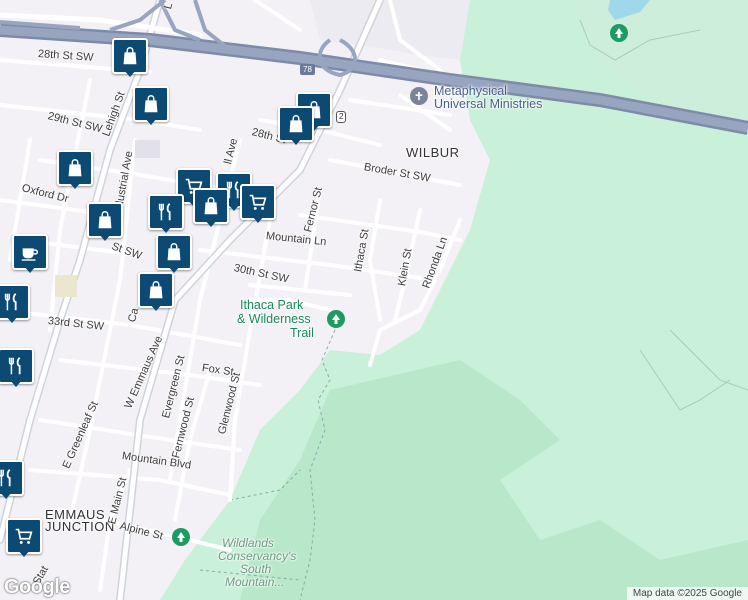 The height and width of the screenshot is (600, 748). Describe the element at coordinates (37, 587) in the screenshot. I see `google-logo: Google` at that location.